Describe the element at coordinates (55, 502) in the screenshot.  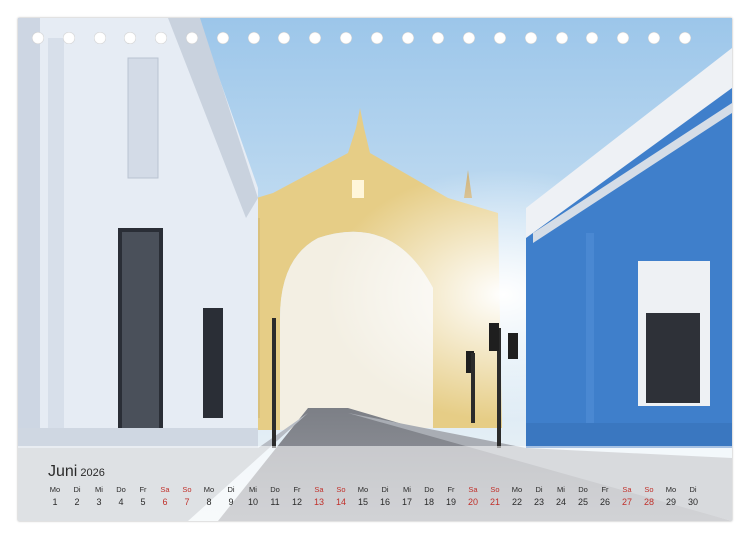
I see `day-number: 1` at that location.